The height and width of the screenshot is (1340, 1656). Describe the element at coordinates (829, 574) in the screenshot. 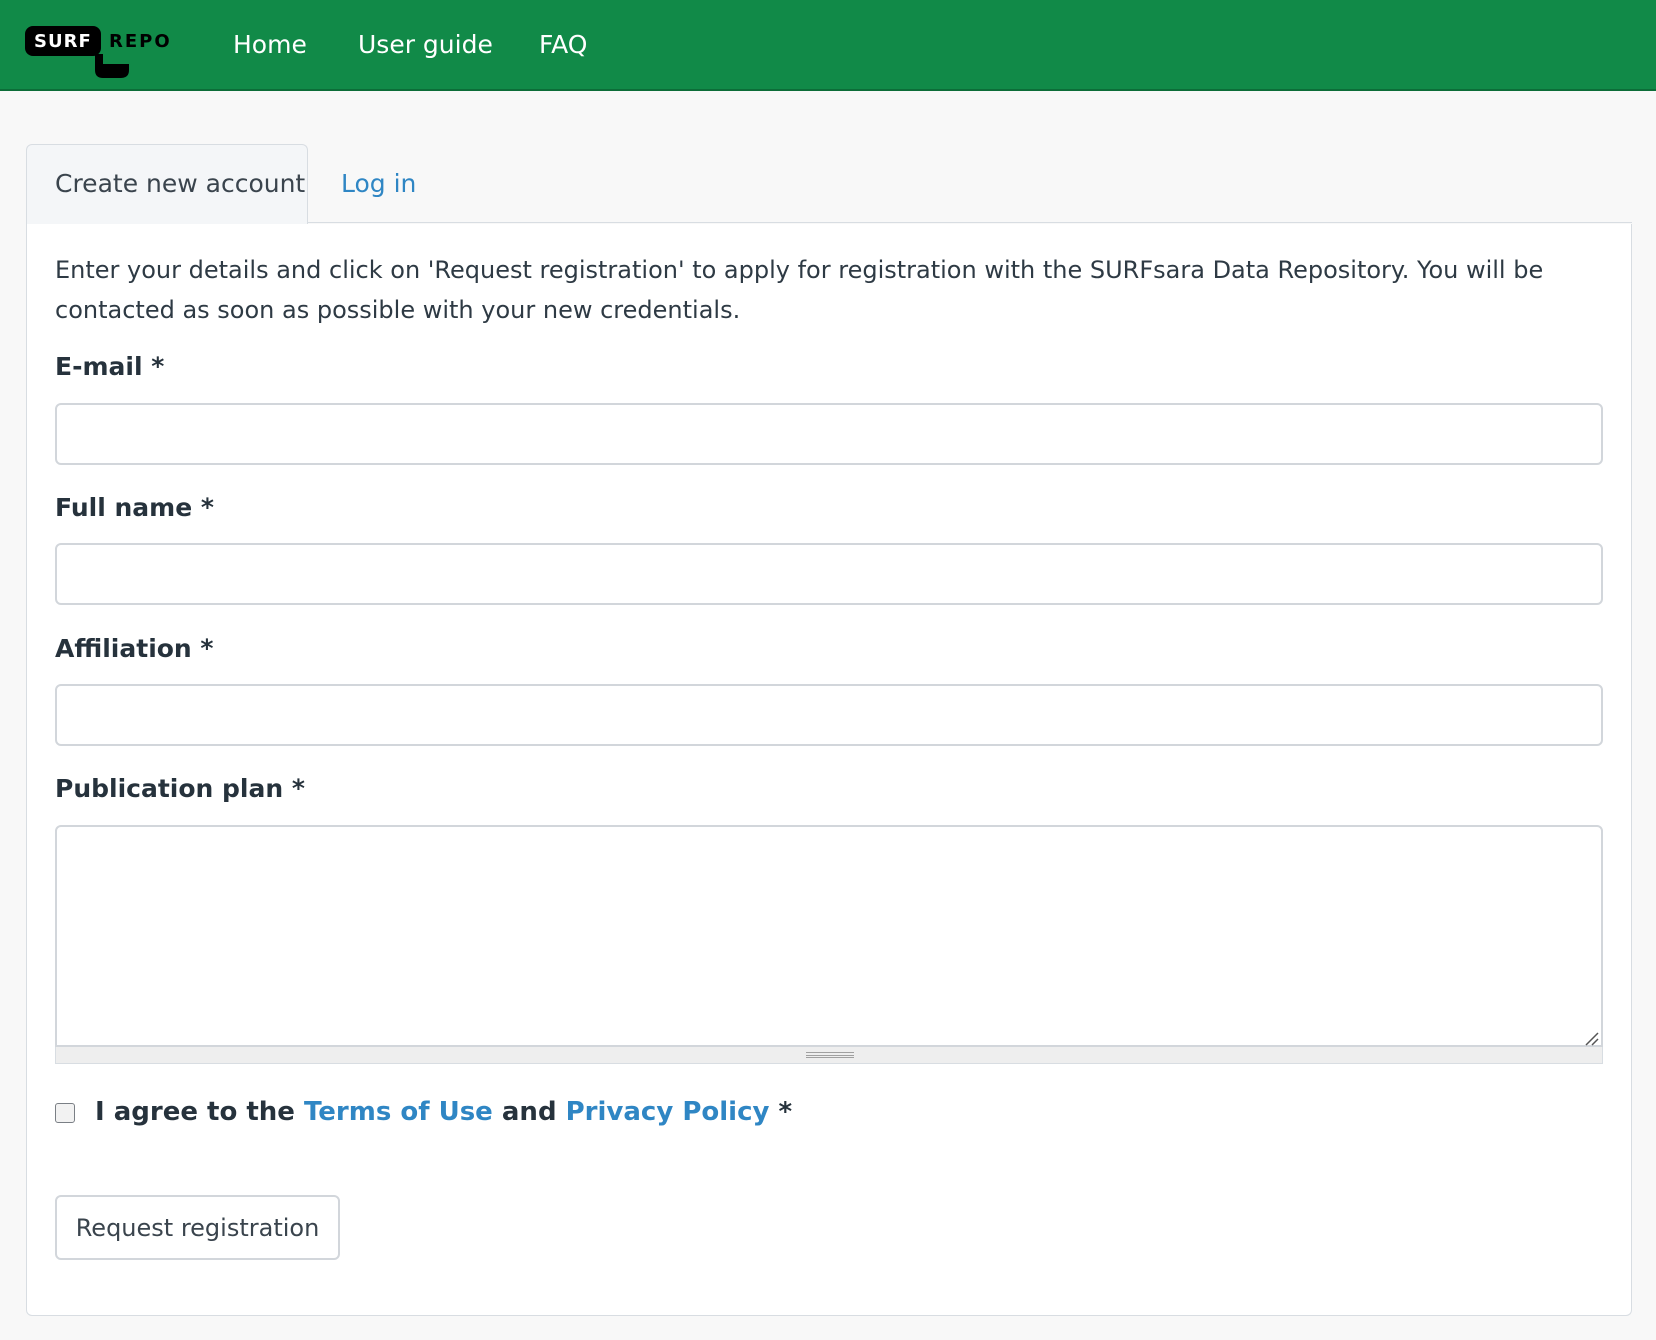

I see `full-name-field` at that location.